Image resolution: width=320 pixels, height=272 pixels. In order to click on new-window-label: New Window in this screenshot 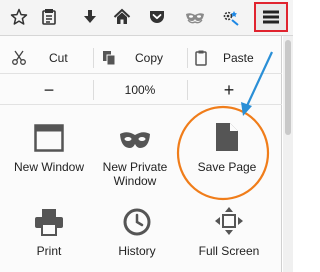, I will do `click(49, 167)`.